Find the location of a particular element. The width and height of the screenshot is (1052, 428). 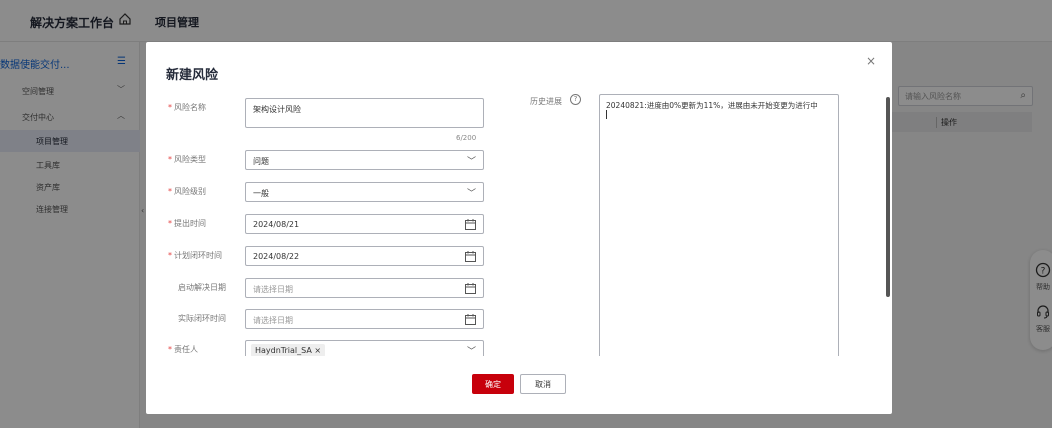

history-textarea: 20240821:进度由0%更新为11%，进展由未开始变更为进行中 is located at coordinates (719, 225).